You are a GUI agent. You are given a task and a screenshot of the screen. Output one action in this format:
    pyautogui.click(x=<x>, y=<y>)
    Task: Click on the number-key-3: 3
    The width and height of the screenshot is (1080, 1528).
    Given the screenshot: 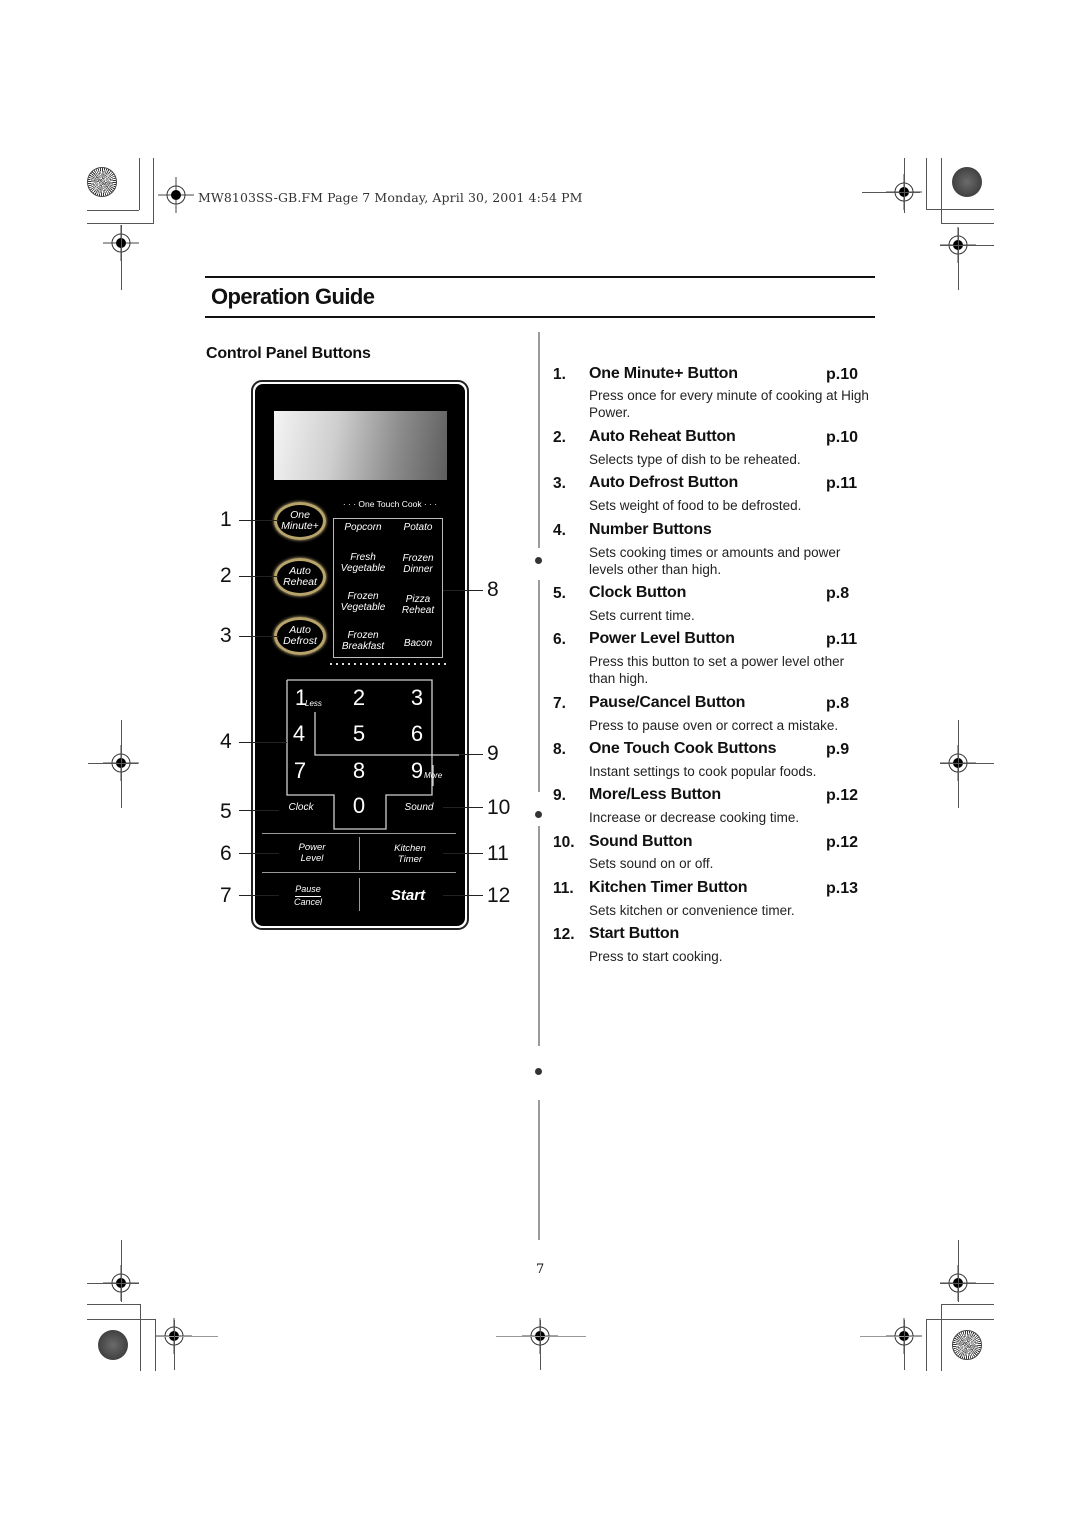 What is the action you would take?
    pyautogui.click(x=417, y=698)
    